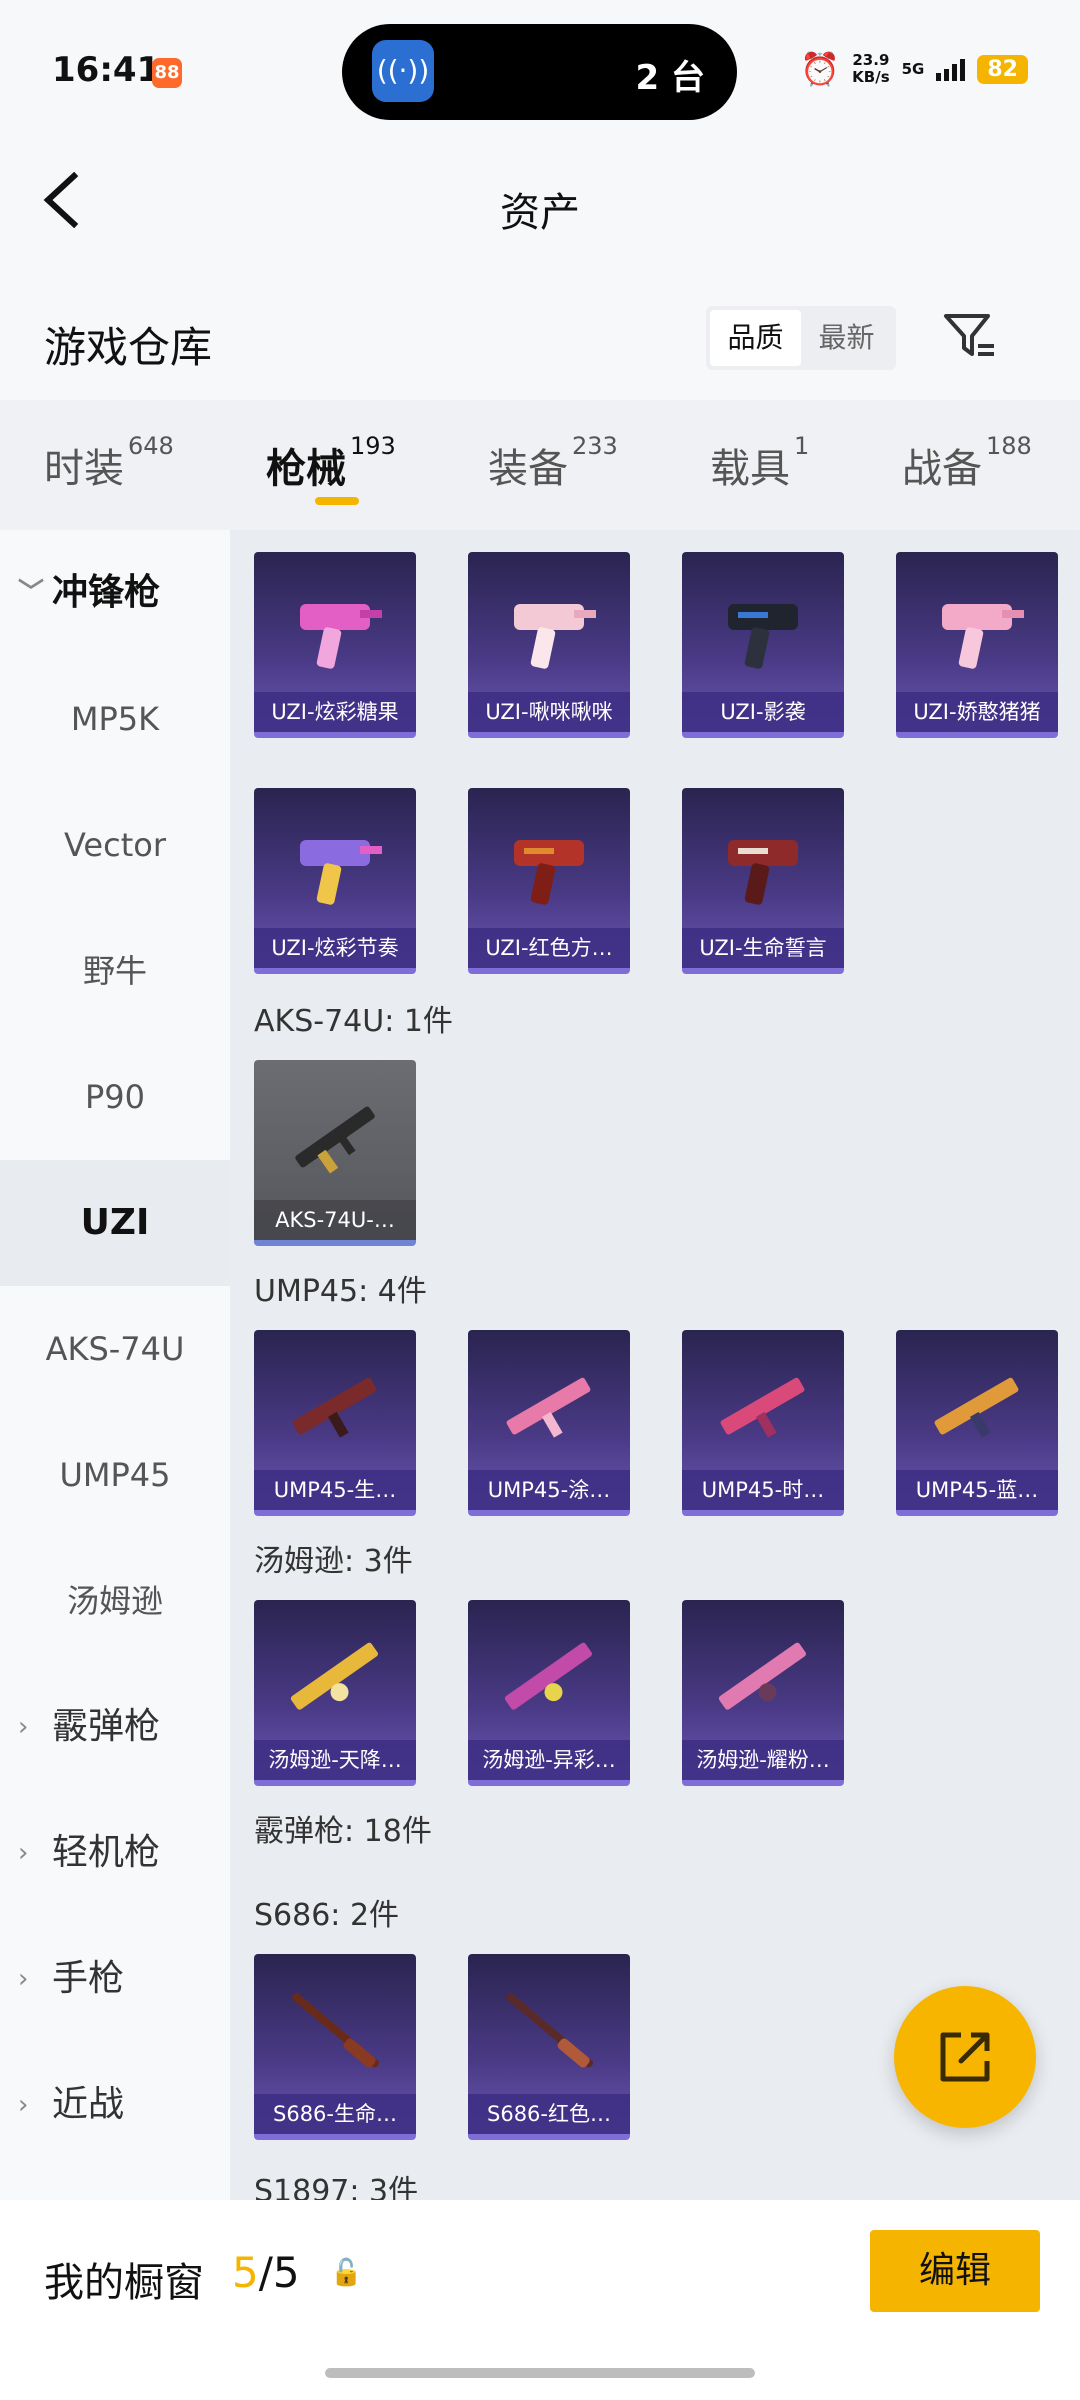 This screenshot has height=2400, width=1080. I want to click on chevron-down-icon: ﹀, so click(31, 593).